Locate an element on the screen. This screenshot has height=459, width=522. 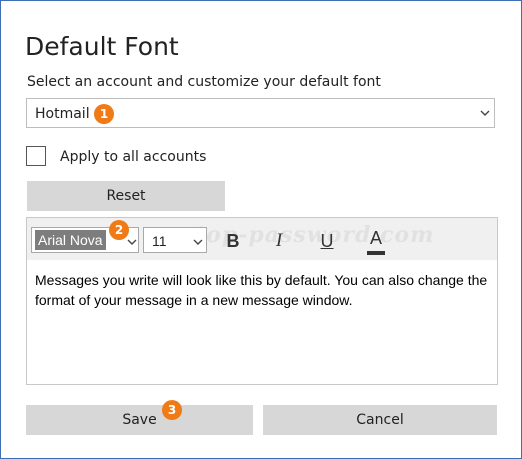
font-size-value: 11 is located at coordinates (159, 241).